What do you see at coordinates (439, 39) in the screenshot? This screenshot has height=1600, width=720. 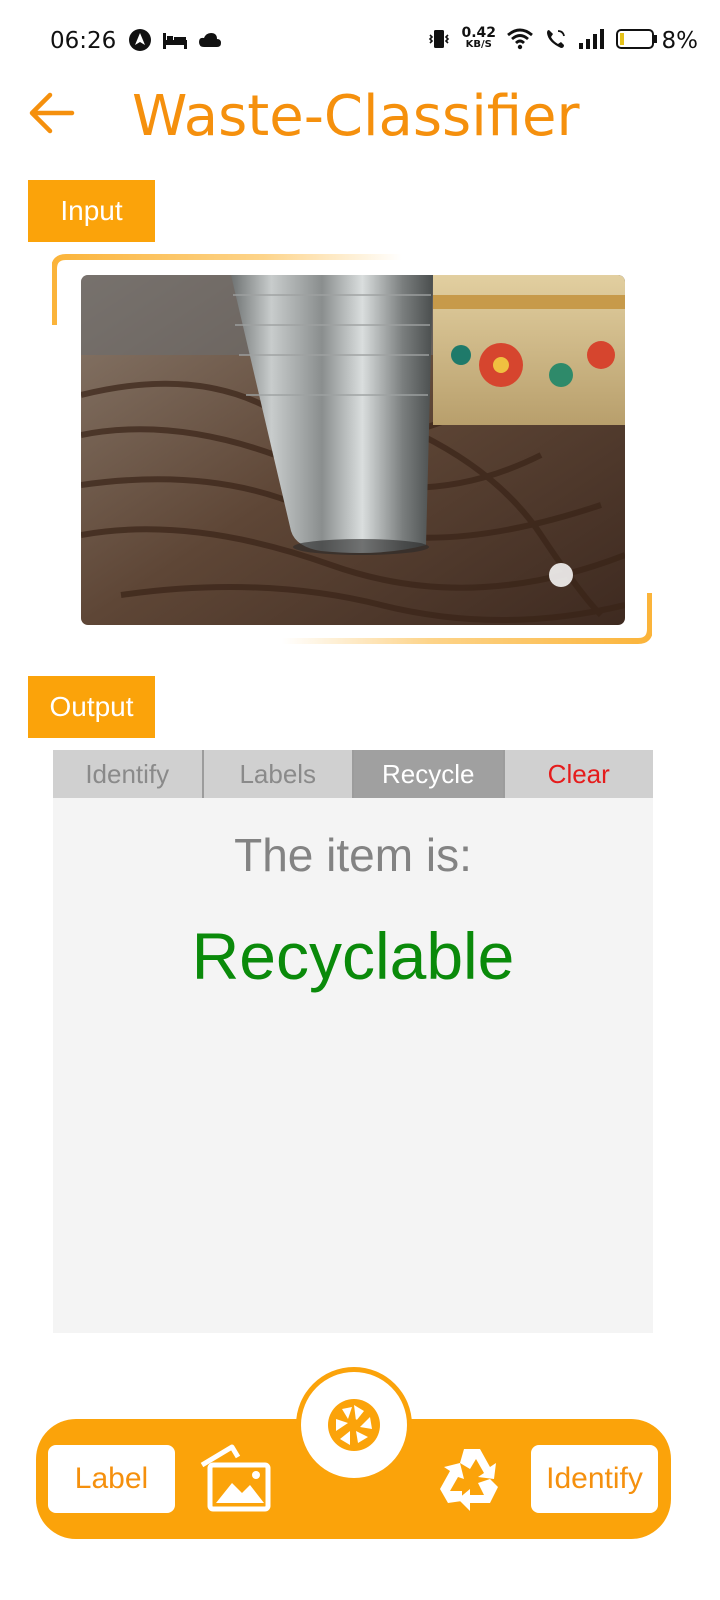 I see `vibrate-icon` at bounding box center [439, 39].